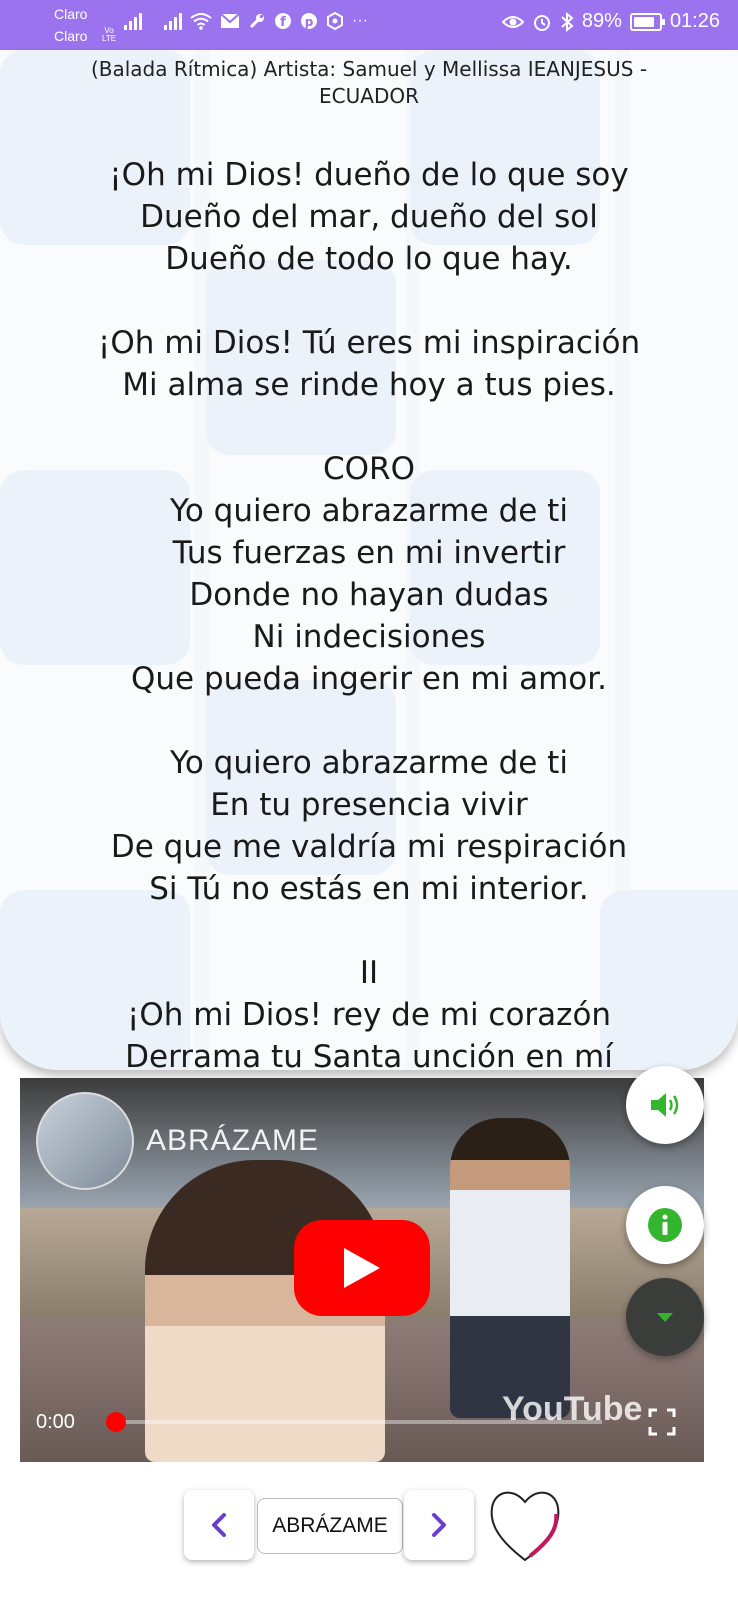 The image size is (738, 1600). What do you see at coordinates (369, 175) in the screenshot?
I see `lyrics-line: ¡Oh mi Dios! dueño de lo que soy` at bounding box center [369, 175].